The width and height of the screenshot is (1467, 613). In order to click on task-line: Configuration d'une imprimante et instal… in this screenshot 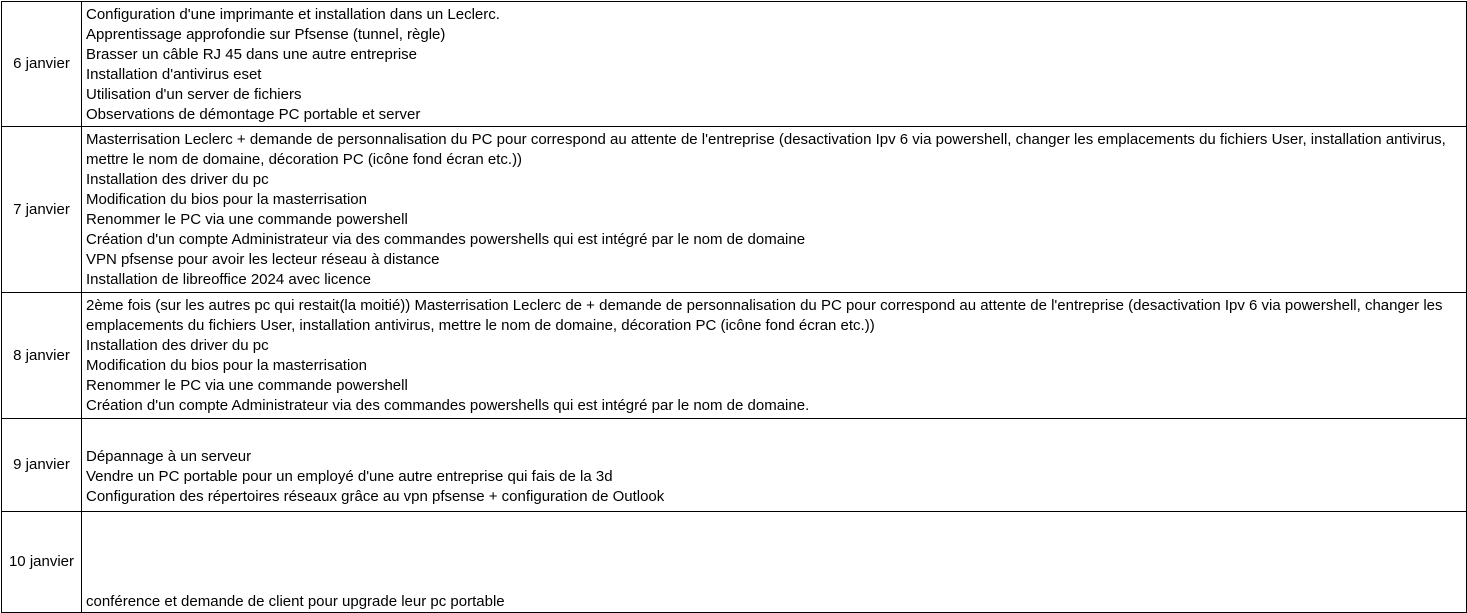, I will do `click(293, 14)`.